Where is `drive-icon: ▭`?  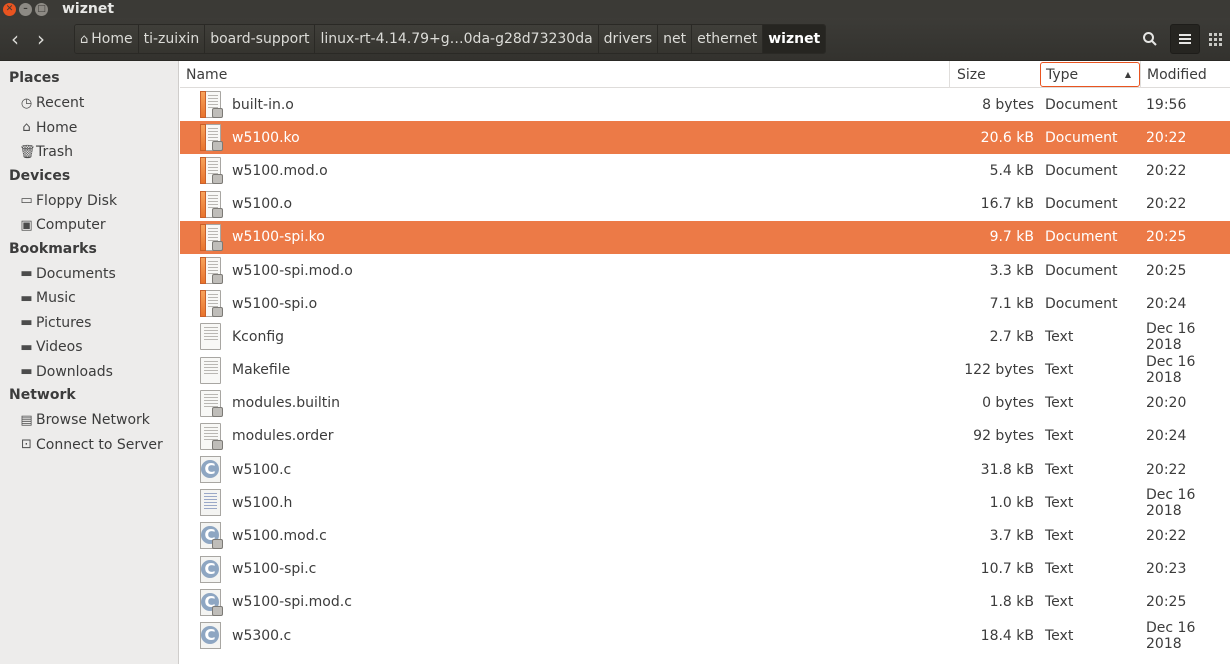 drive-icon: ▭ is located at coordinates (26, 201).